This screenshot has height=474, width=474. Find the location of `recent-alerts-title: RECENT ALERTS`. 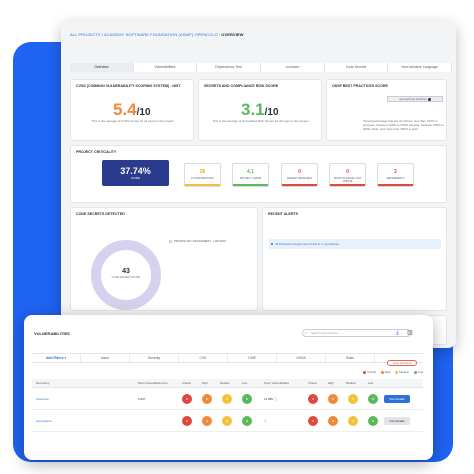

recent-alerts-title: RECENT ALERTS is located at coordinates (283, 214).